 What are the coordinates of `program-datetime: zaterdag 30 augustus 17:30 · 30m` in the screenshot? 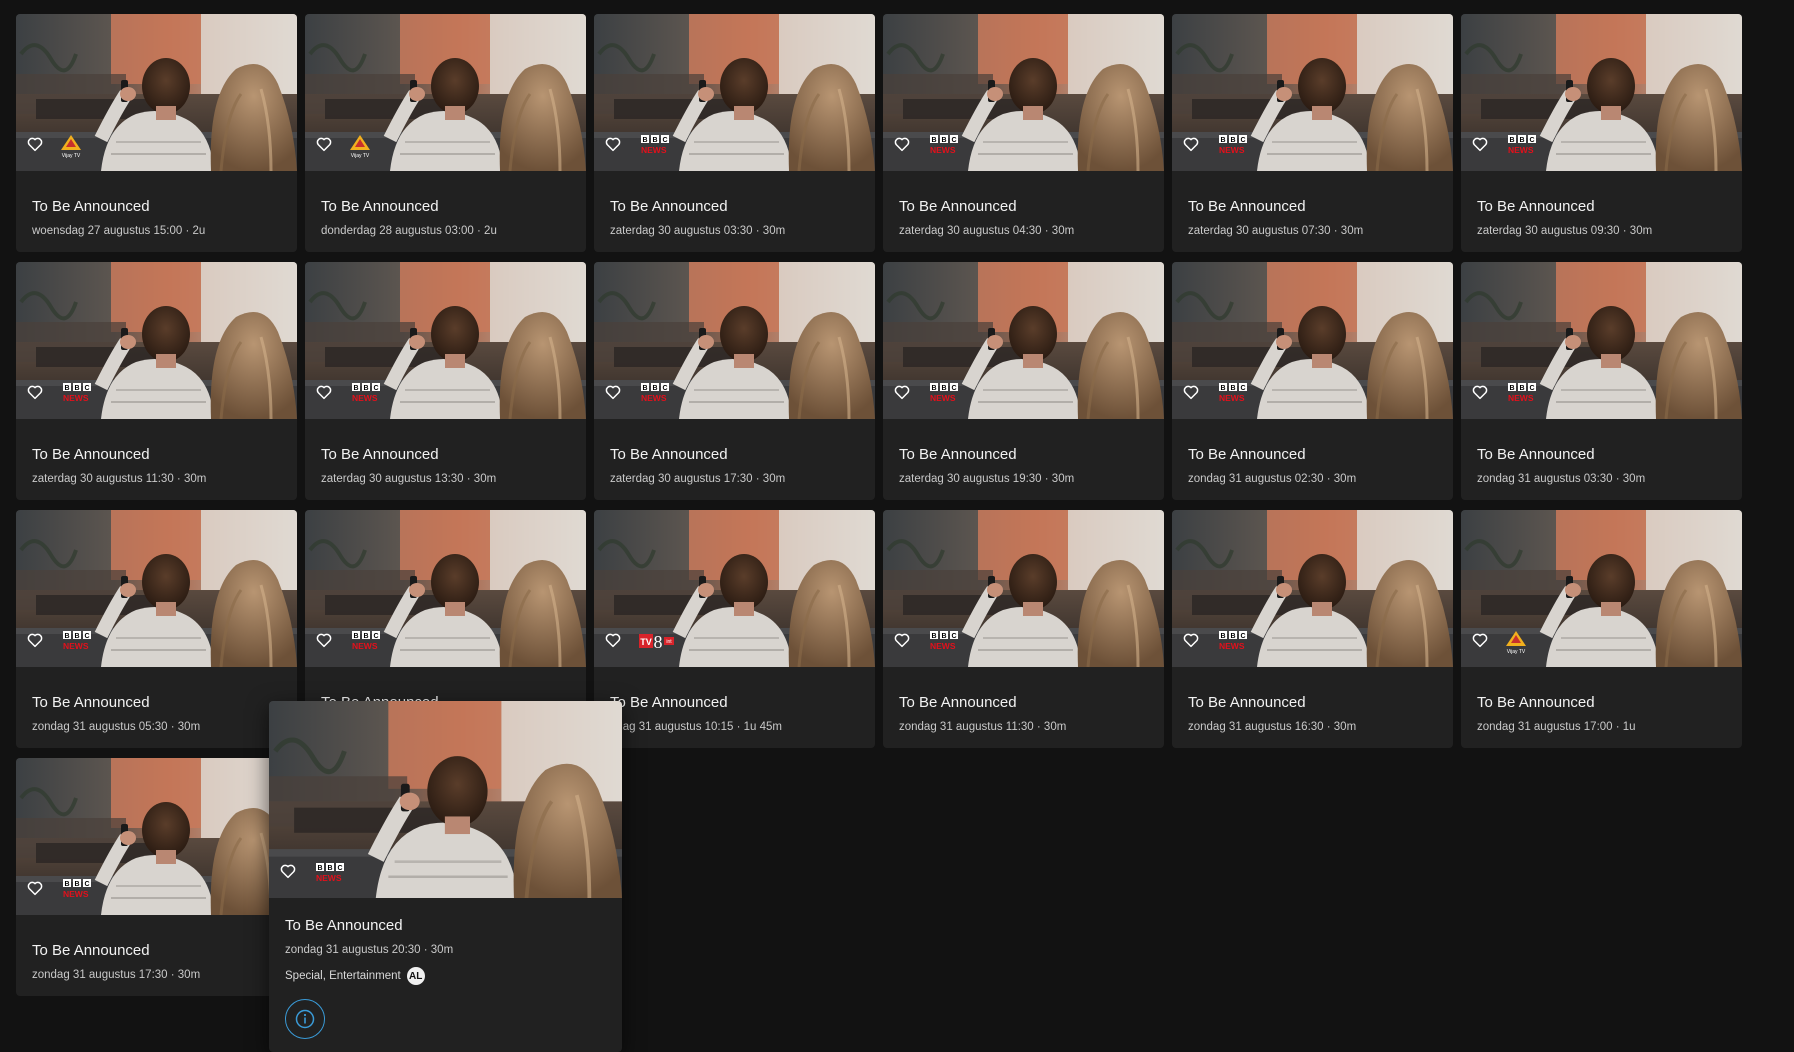 It's located at (698, 479).